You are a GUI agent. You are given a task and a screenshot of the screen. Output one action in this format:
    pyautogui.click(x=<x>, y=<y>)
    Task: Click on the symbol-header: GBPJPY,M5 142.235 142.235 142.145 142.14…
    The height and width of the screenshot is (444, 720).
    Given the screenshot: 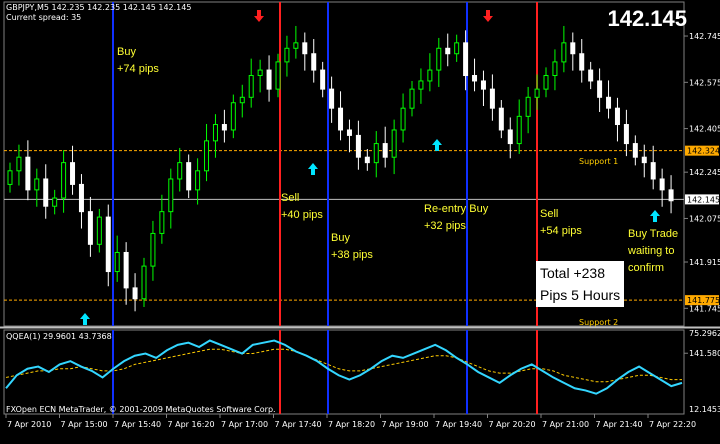 What is the action you would take?
    pyautogui.click(x=99, y=7)
    